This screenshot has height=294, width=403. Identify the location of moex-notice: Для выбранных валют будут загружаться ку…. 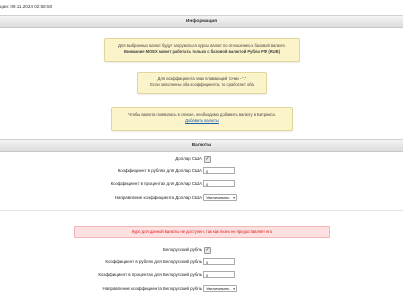
(202, 50).